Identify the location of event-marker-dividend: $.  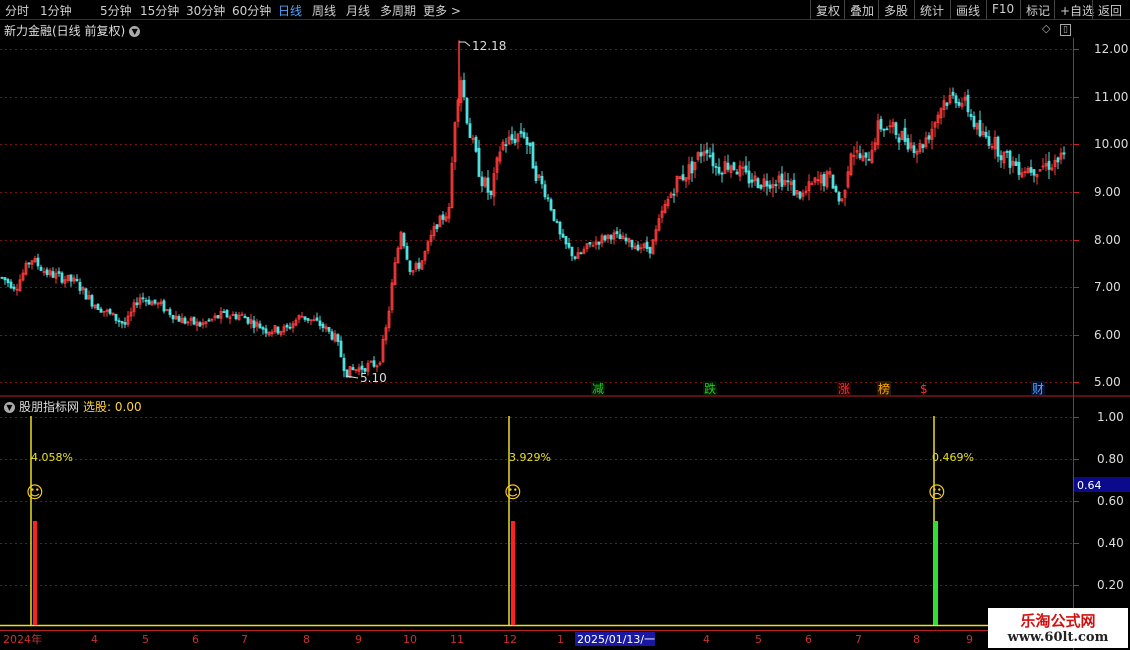
(924, 389).